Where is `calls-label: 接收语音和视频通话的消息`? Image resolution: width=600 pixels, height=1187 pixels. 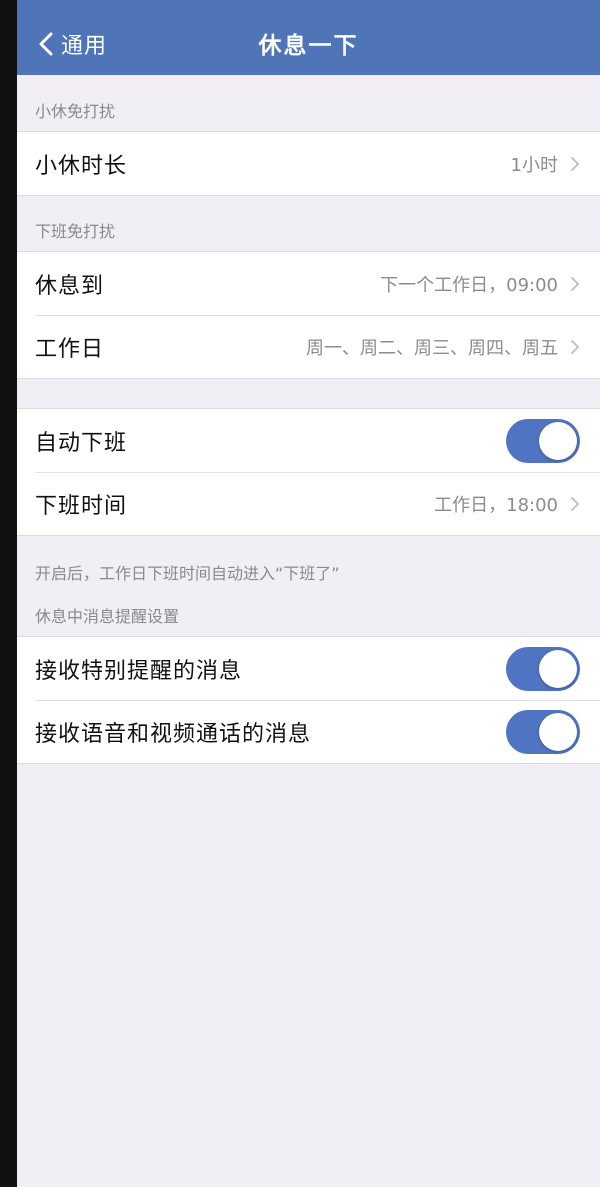 calls-label: 接收语音和视频通话的消息 is located at coordinates (173, 734).